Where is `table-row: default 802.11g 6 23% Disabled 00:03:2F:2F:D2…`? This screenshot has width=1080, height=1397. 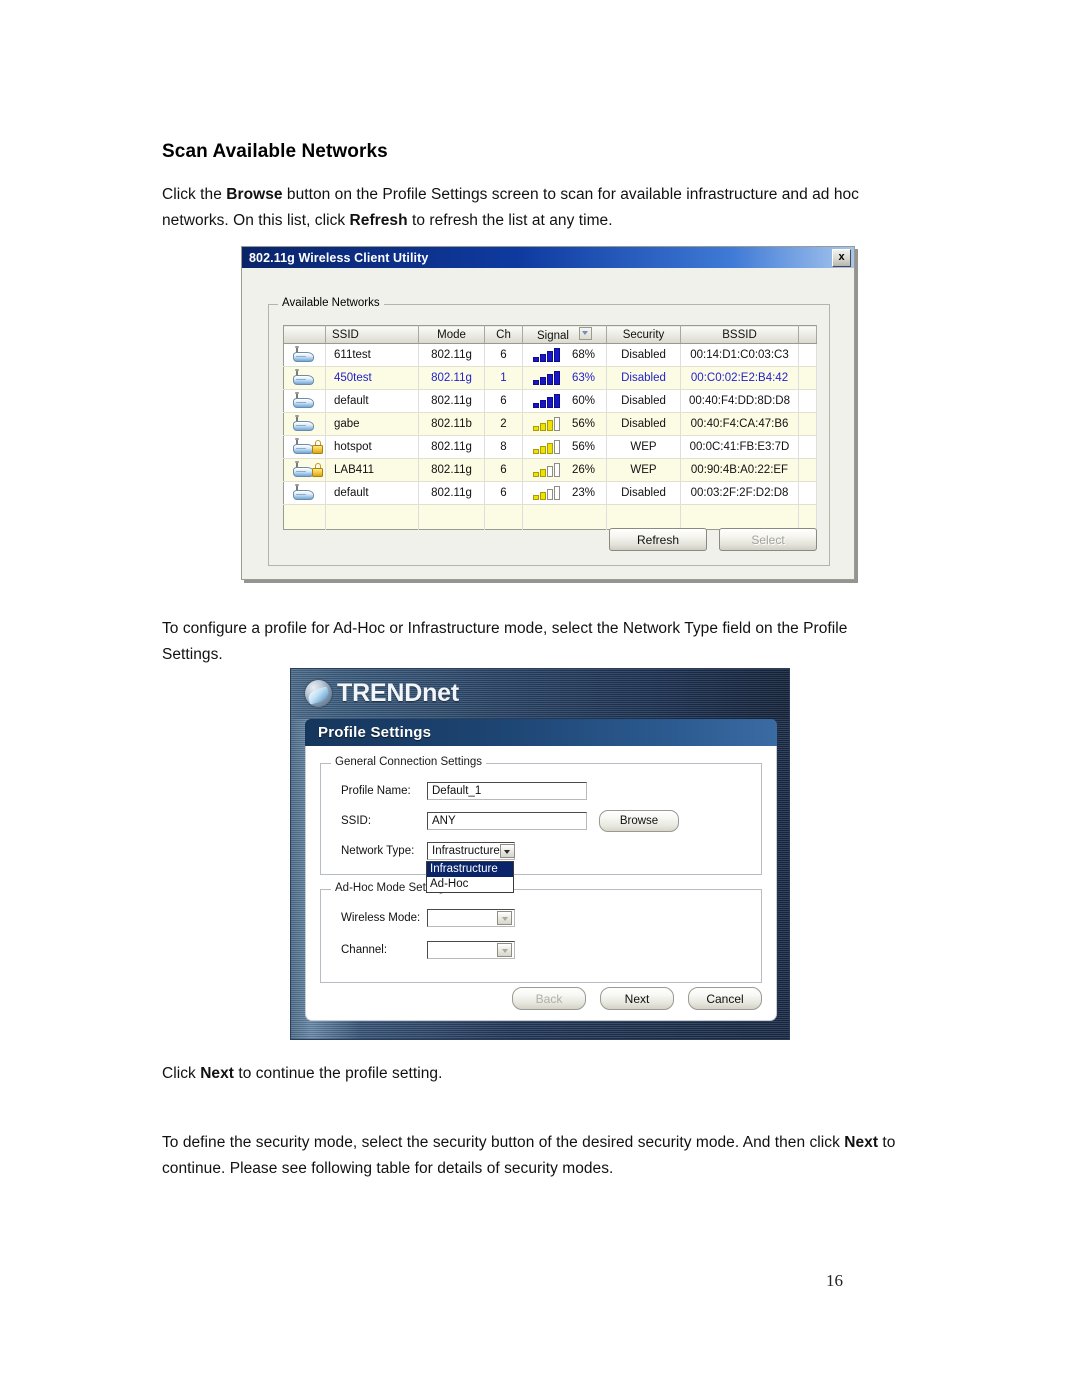
table-row: default 802.11g 6 23% Disabled 00:03:2F:2F:D2… is located at coordinates (550, 493).